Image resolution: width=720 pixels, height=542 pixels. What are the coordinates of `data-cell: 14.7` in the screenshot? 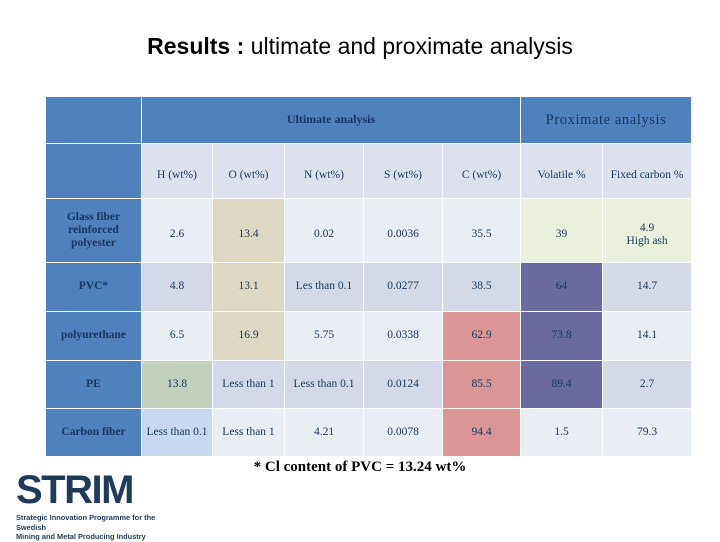 It's located at (647, 287).